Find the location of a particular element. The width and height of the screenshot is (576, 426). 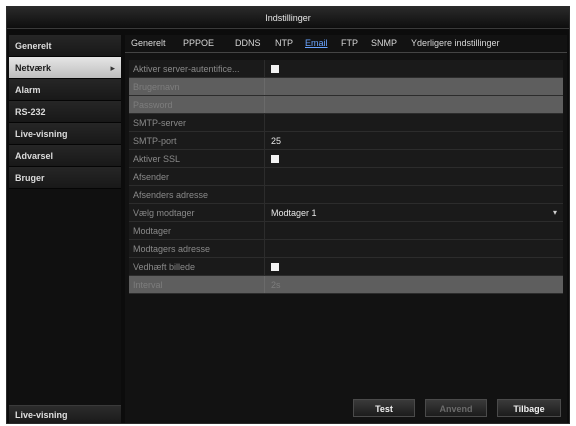

field-label: Aktiver SSL is located at coordinates (197, 158).